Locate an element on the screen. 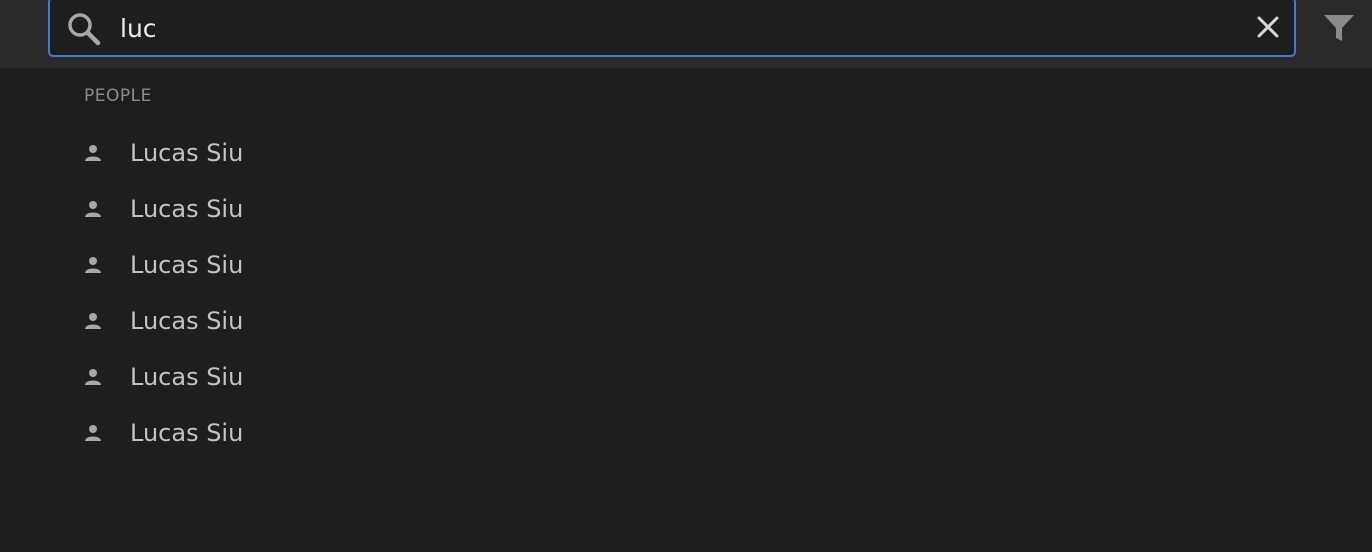  search-icon is located at coordinates (84, 29).